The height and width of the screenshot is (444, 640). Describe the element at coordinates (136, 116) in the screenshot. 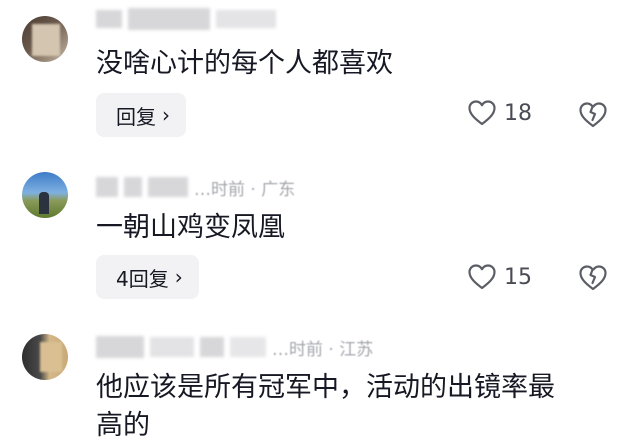

I see `reply-label: 回复` at that location.